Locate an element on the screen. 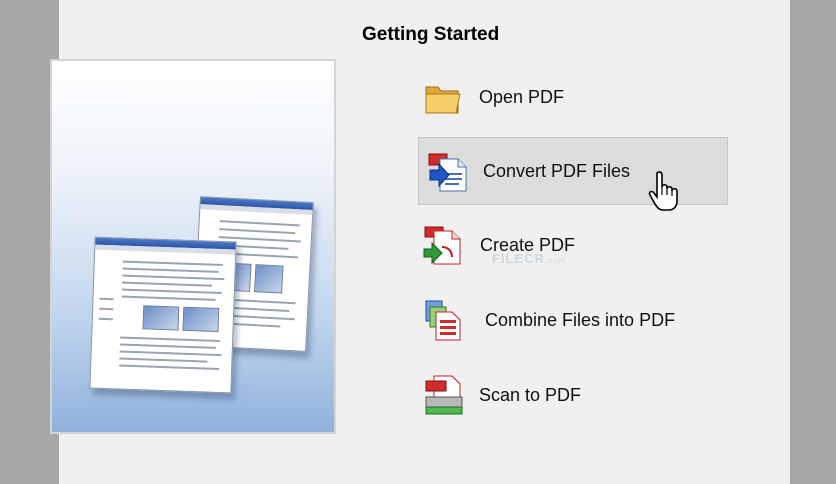 Image resolution: width=836 pixels, height=484 pixels. combine-files-icon is located at coordinates (442, 320).